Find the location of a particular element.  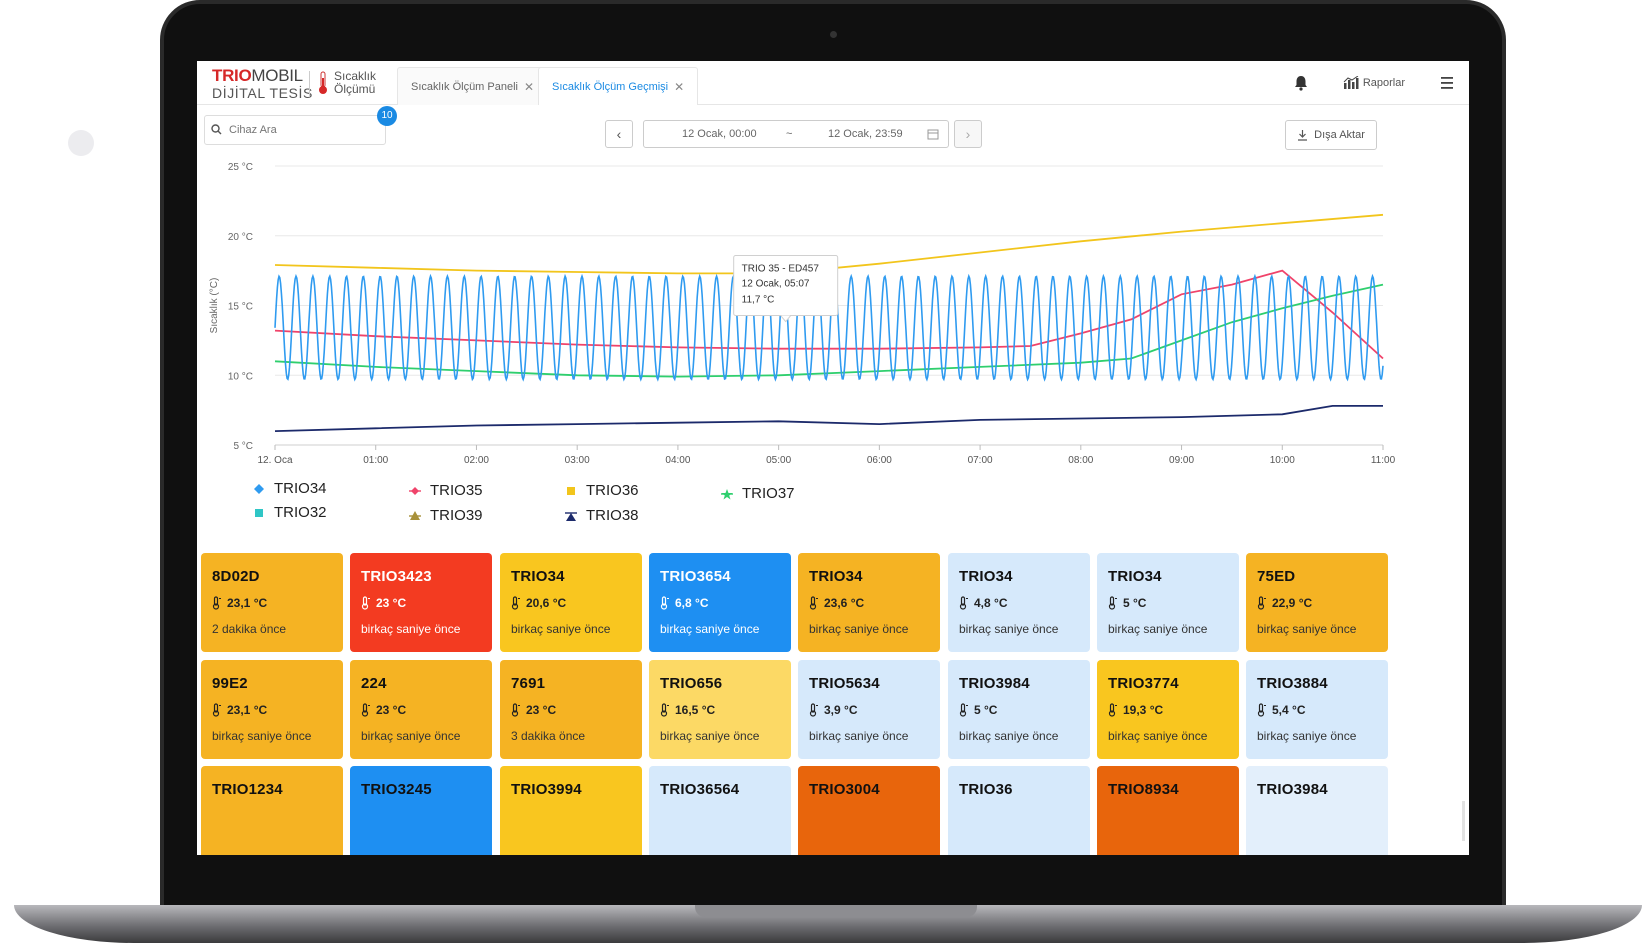

series-line-trio38 is located at coordinates (828, 418).